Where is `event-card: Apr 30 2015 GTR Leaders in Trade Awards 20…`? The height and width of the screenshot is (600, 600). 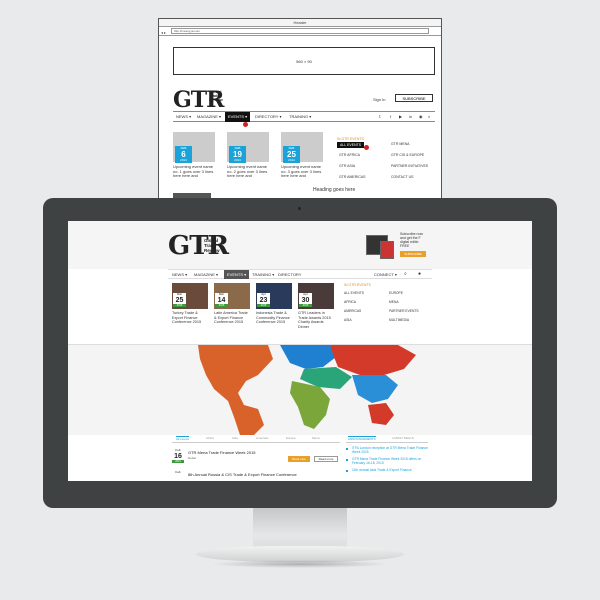
event-card: Apr 30 2015 GTR Leaders in Trade Awards 20… is located at coordinates (316, 306).